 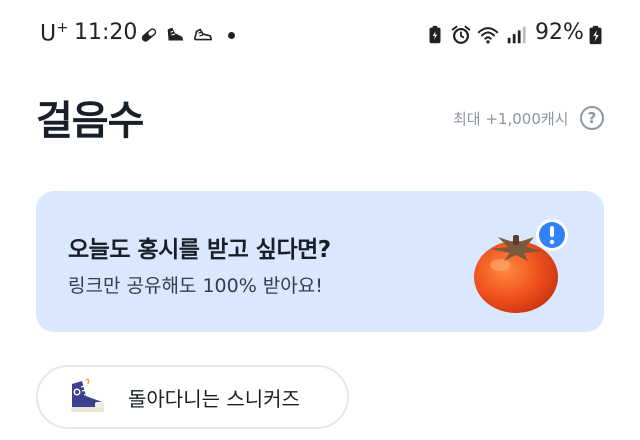 I want to click on status-time: 11:20, so click(x=106, y=32).